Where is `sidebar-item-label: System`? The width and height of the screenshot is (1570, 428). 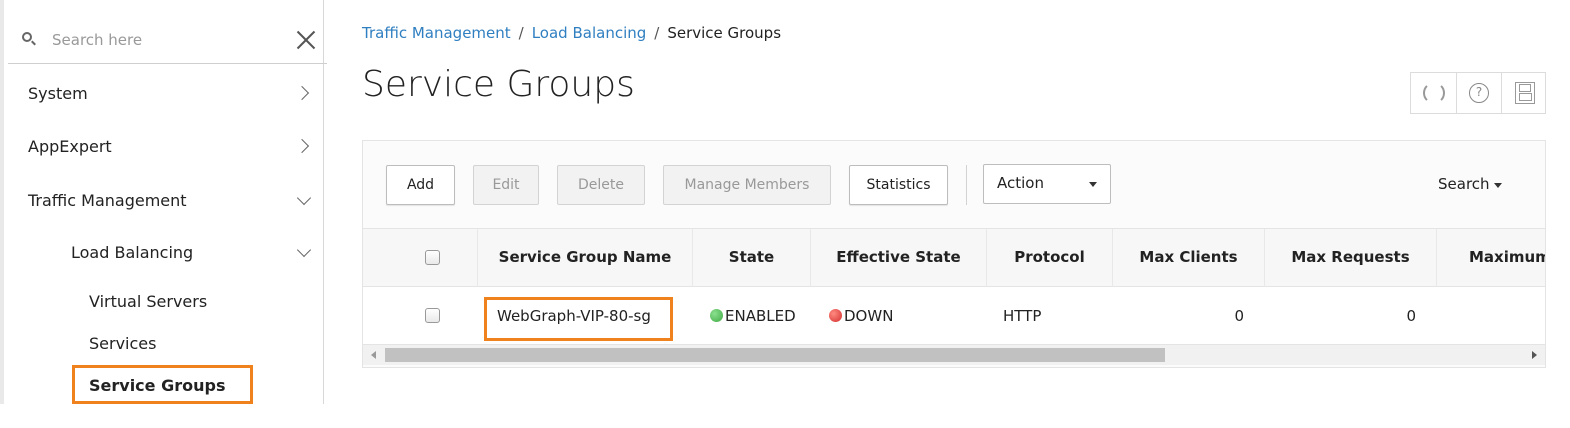
sidebar-item-label: System is located at coordinates (58, 93).